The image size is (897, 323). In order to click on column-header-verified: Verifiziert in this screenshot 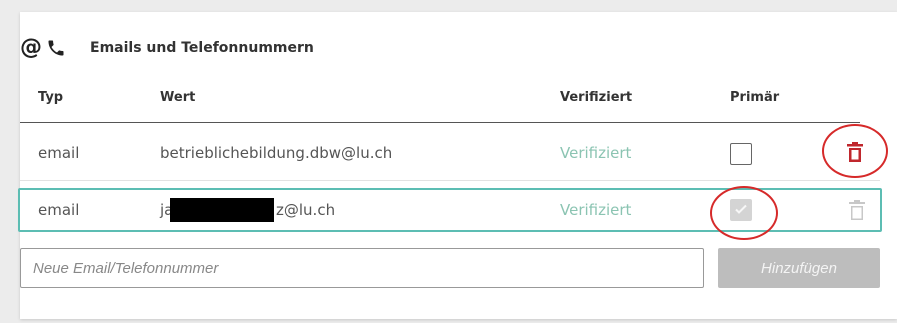, I will do `click(596, 97)`.